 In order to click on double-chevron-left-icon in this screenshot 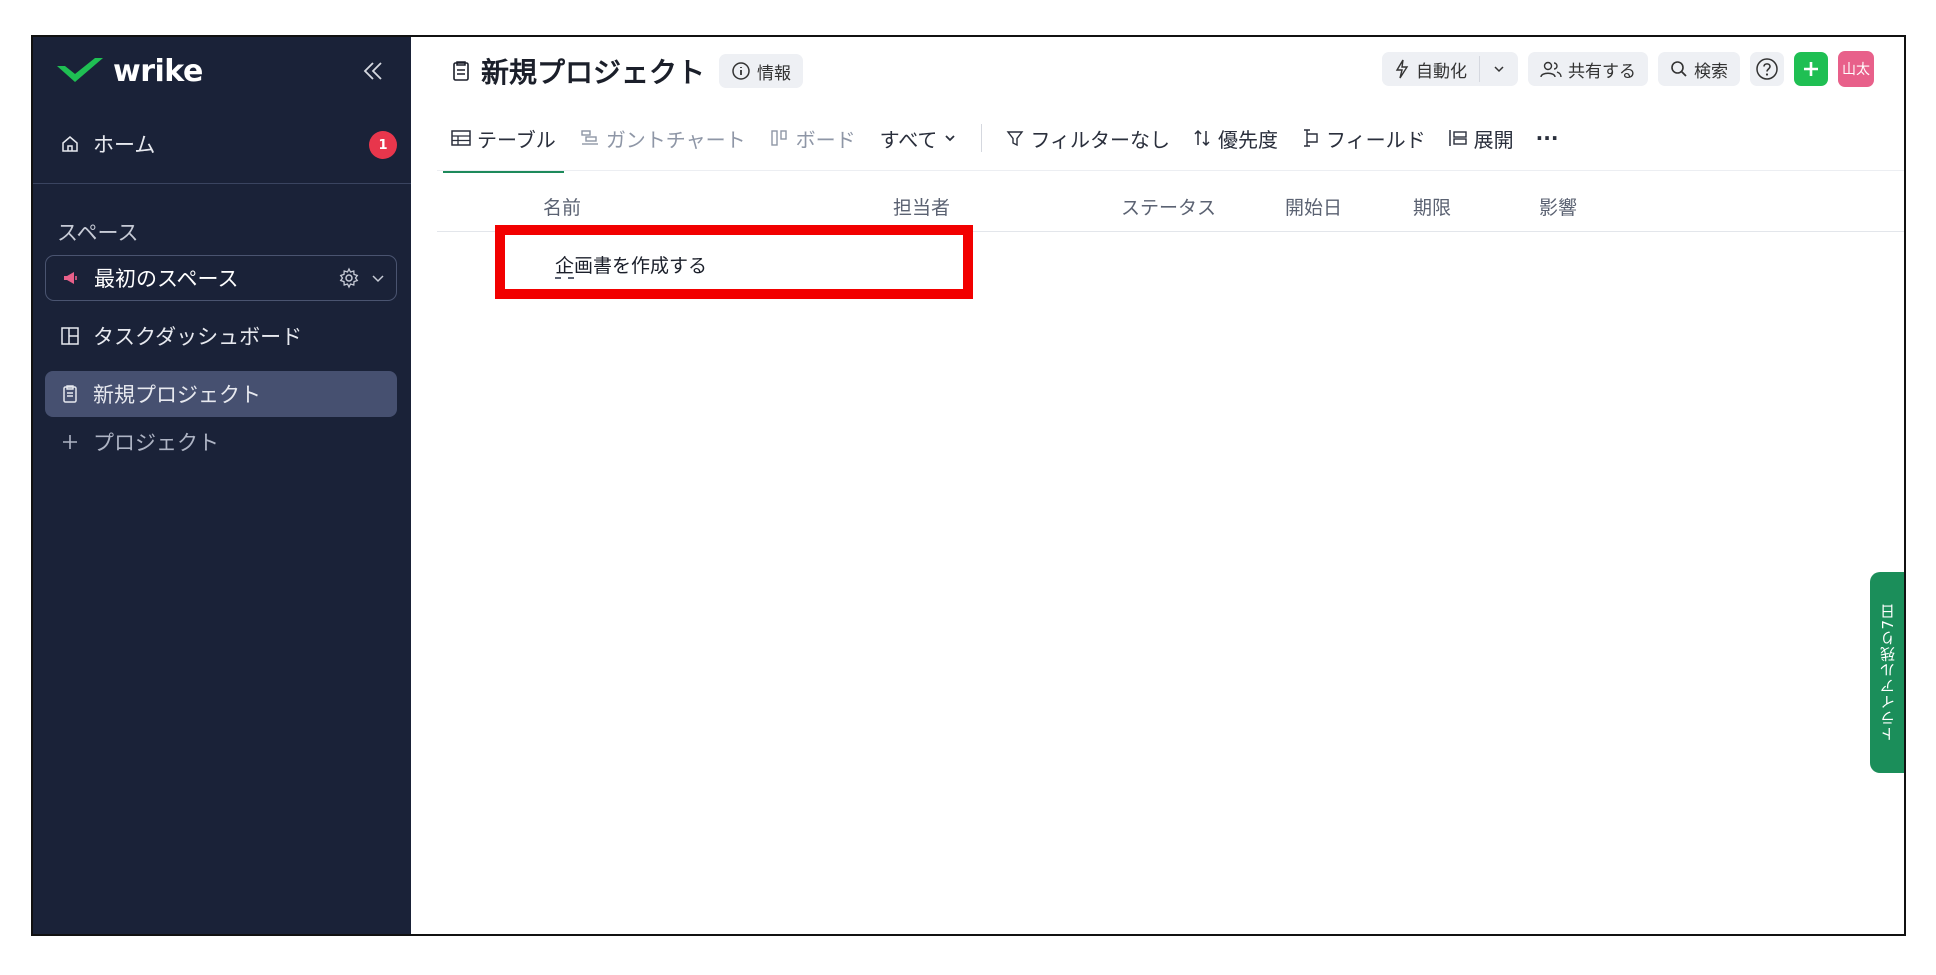, I will do `click(372, 71)`.